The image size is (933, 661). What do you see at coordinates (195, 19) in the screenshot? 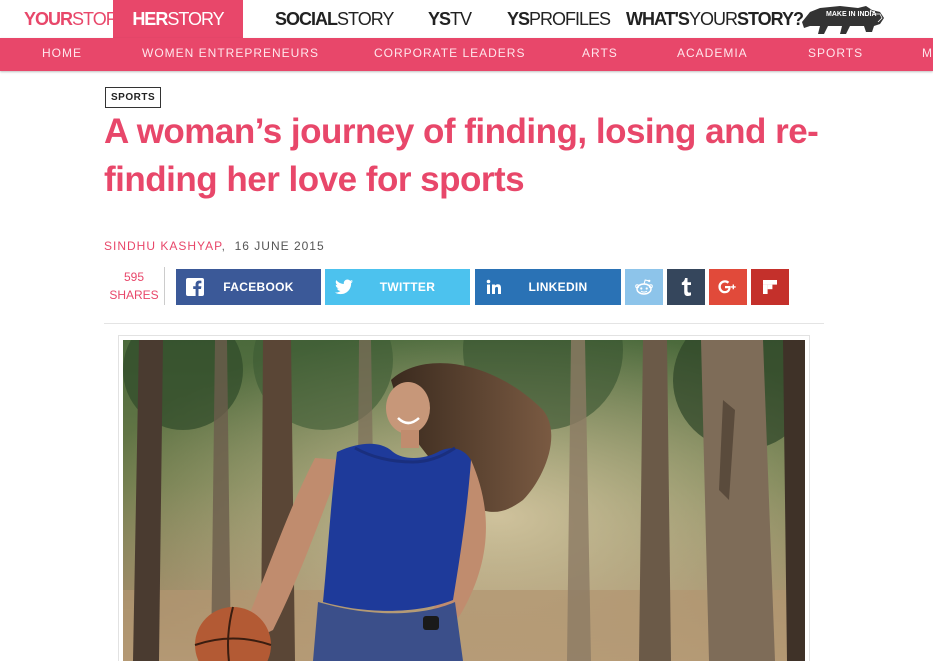
I see `brand-herstory-part2: STORY` at bounding box center [195, 19].